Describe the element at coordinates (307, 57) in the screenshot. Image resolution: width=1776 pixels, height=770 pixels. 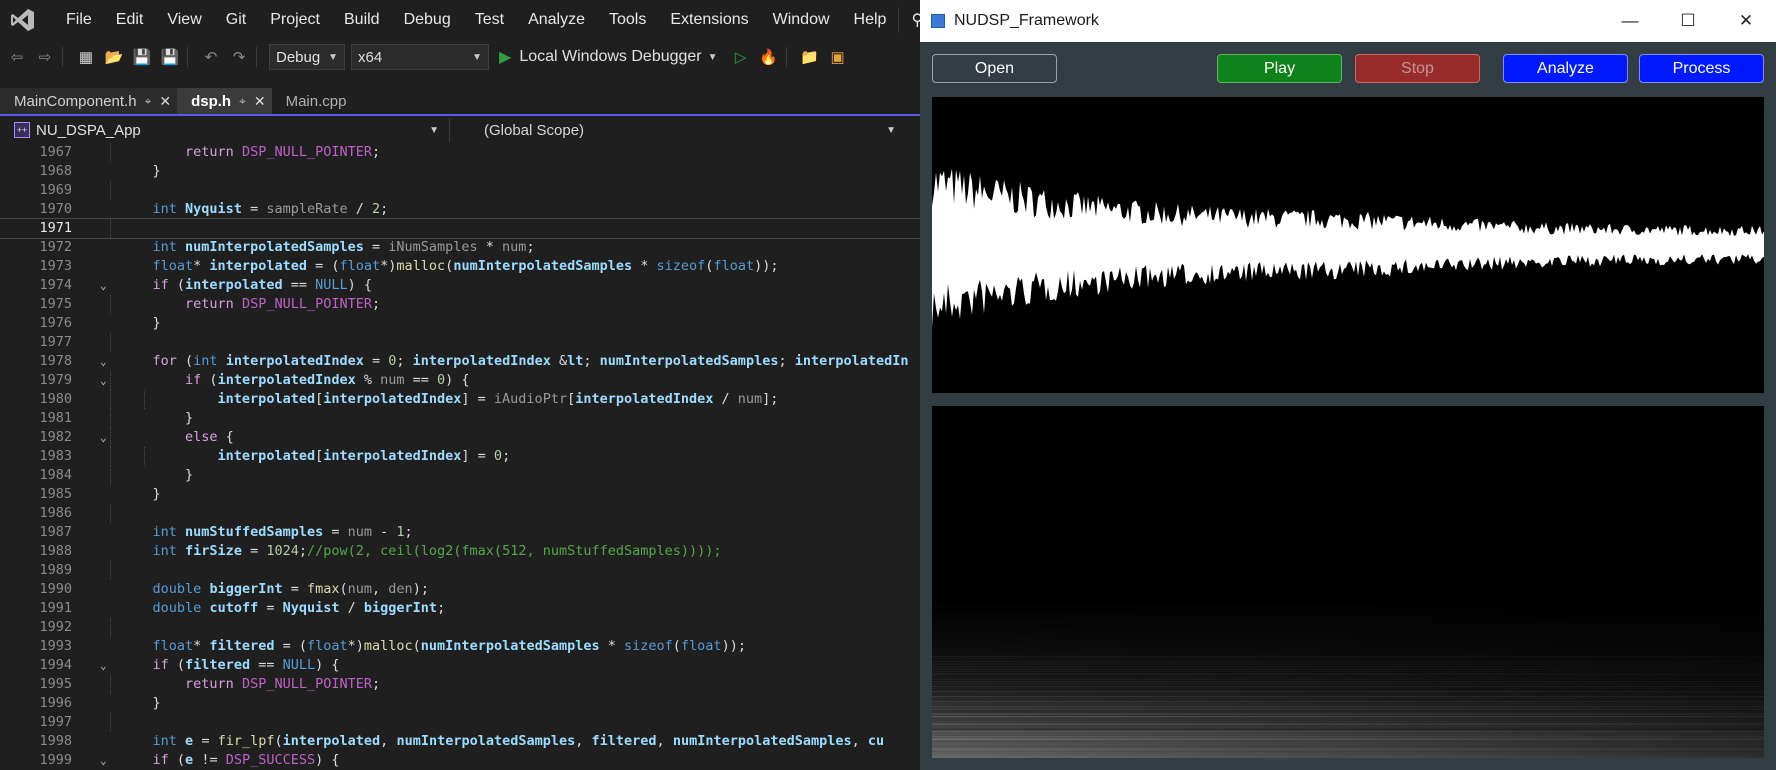
I see `configuration-dropdown: Debug ▼` at that location.